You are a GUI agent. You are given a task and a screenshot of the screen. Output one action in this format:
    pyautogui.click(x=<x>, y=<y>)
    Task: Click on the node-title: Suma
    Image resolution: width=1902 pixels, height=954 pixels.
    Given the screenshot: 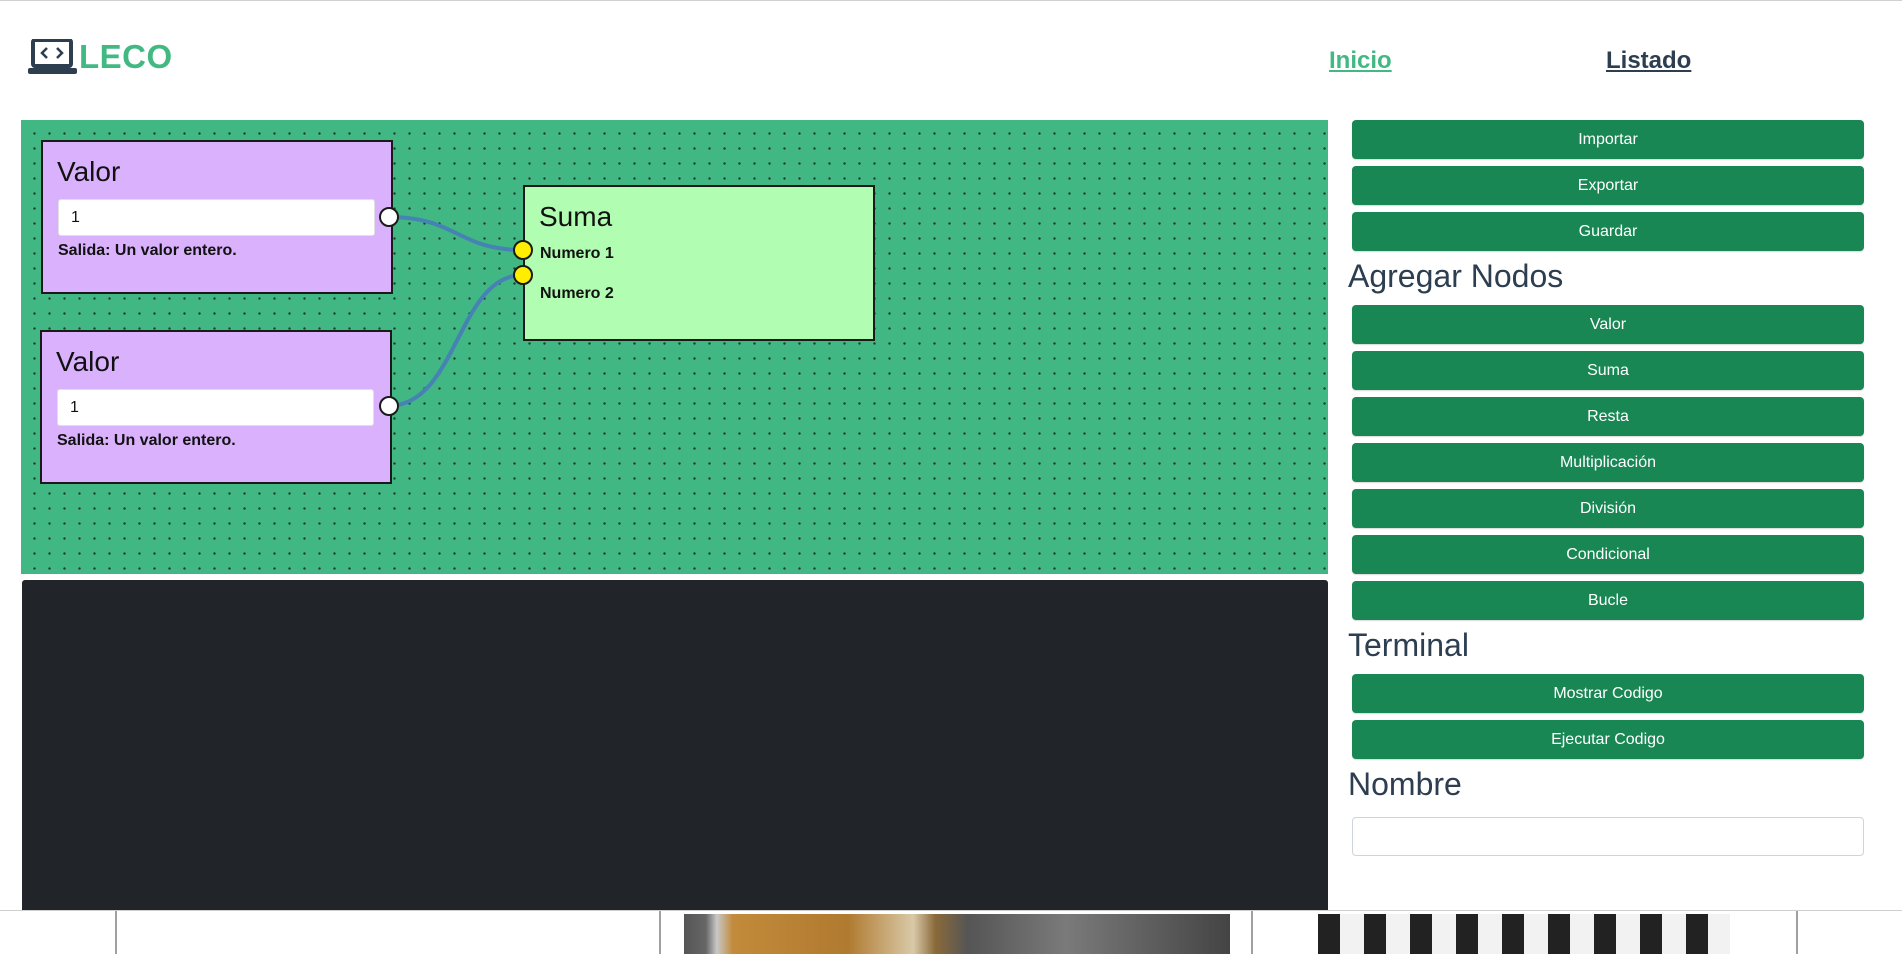 What is the action you would take?
    pyautogui.click(x=576, y=216)
    